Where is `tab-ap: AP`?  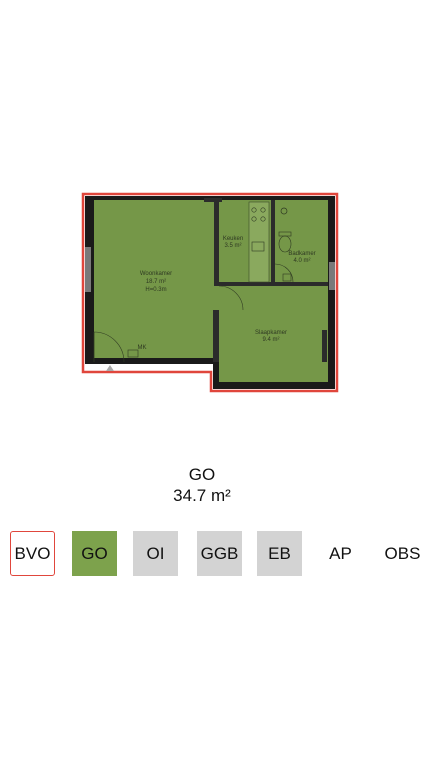 tab-ap: AP is located at coordinates (340, 553).